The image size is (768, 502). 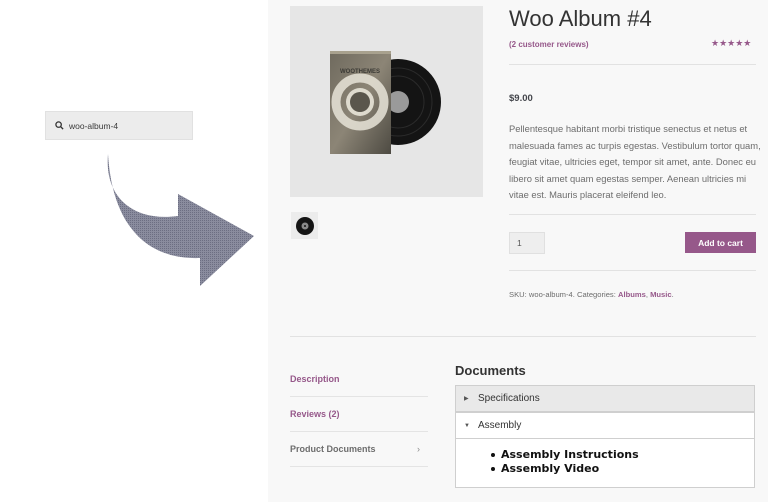 What do you see at coordinates (315, 379) in the screenshot?
I see `tab-label: Description` at bounding box center [315, 379].